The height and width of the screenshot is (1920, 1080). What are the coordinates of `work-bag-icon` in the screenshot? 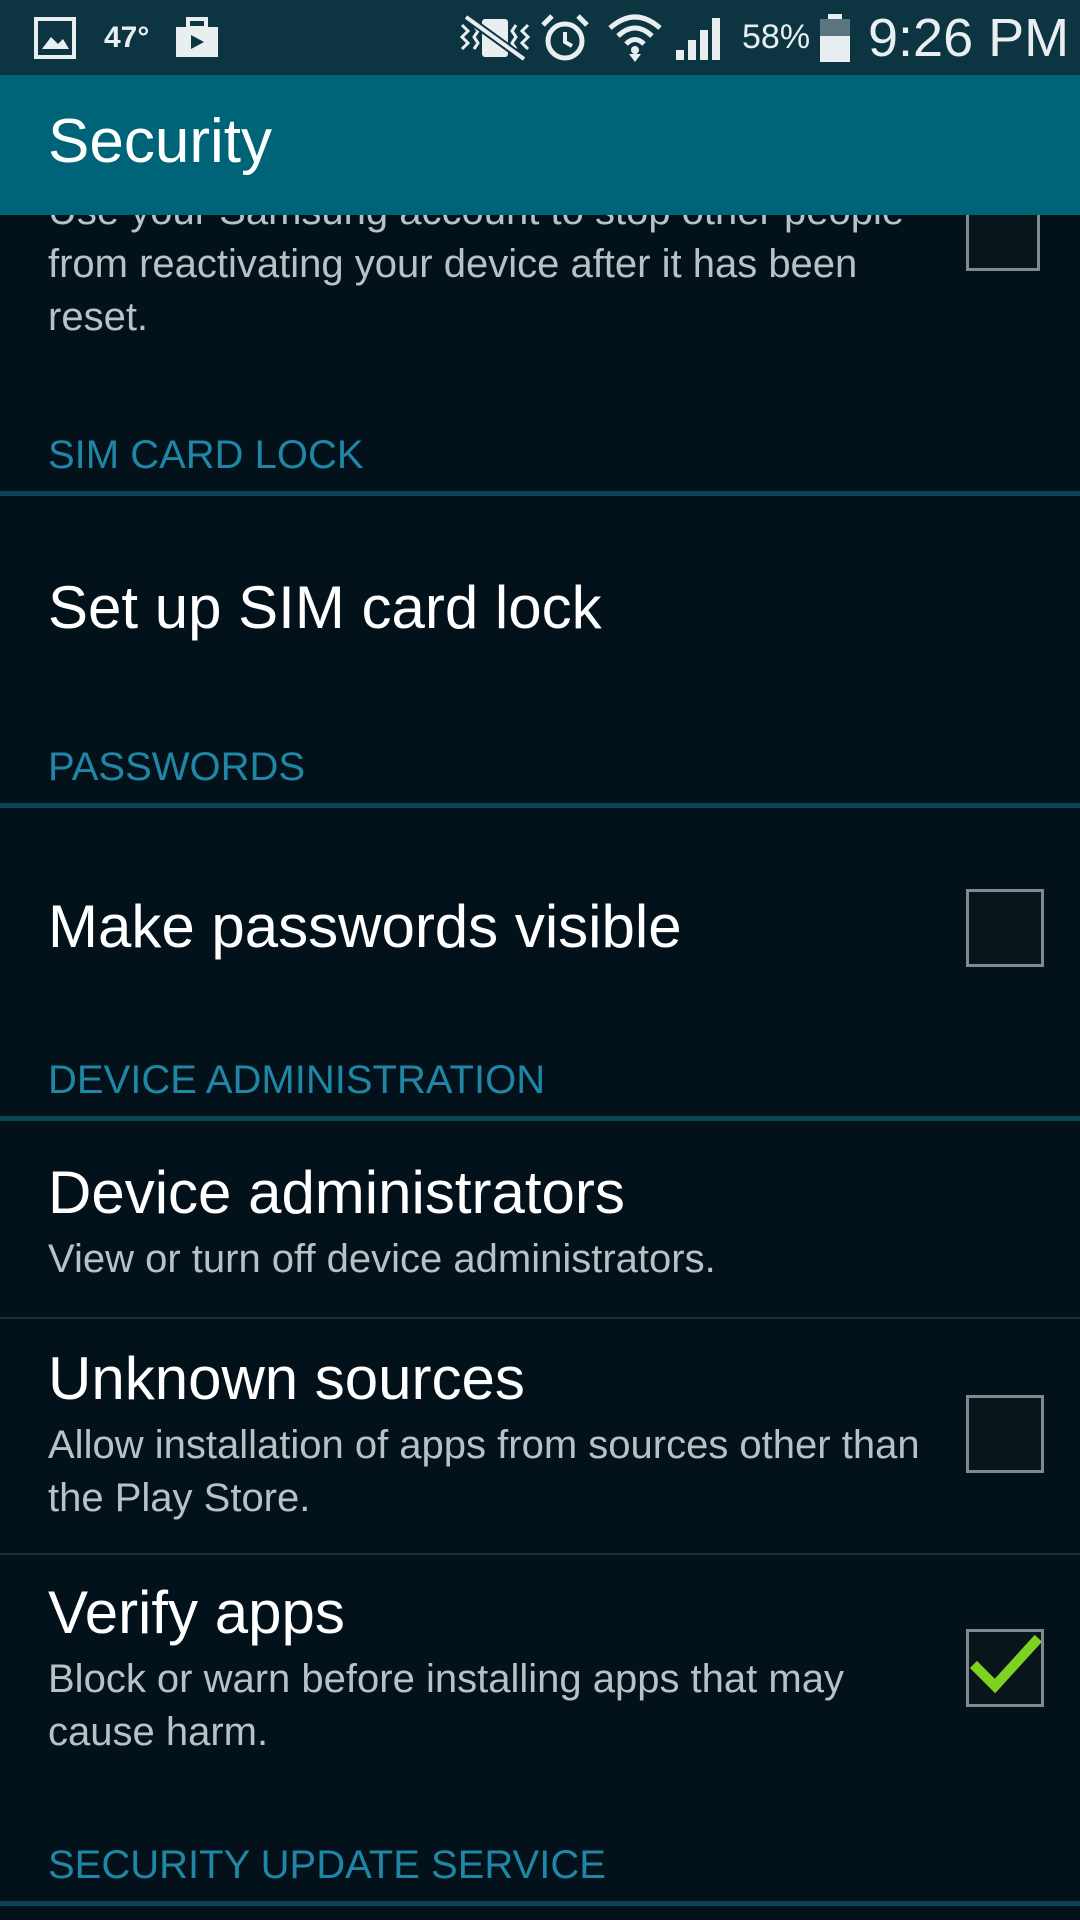 It's located at (197, 37).